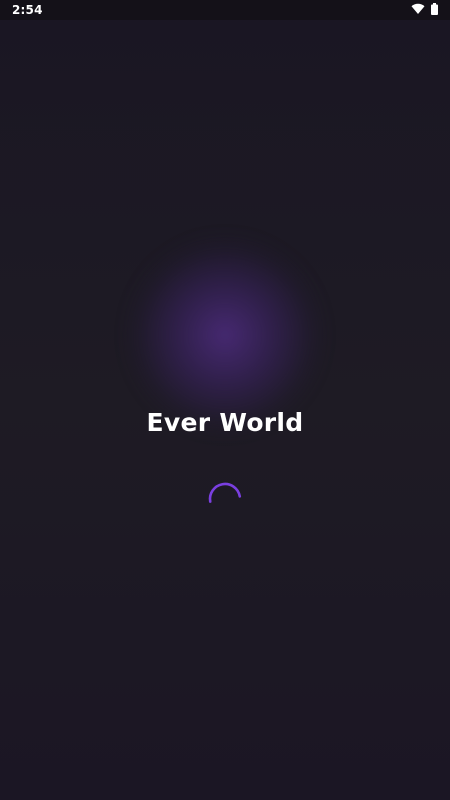  I want to click on status-time: 2:54, so click(27, 10).